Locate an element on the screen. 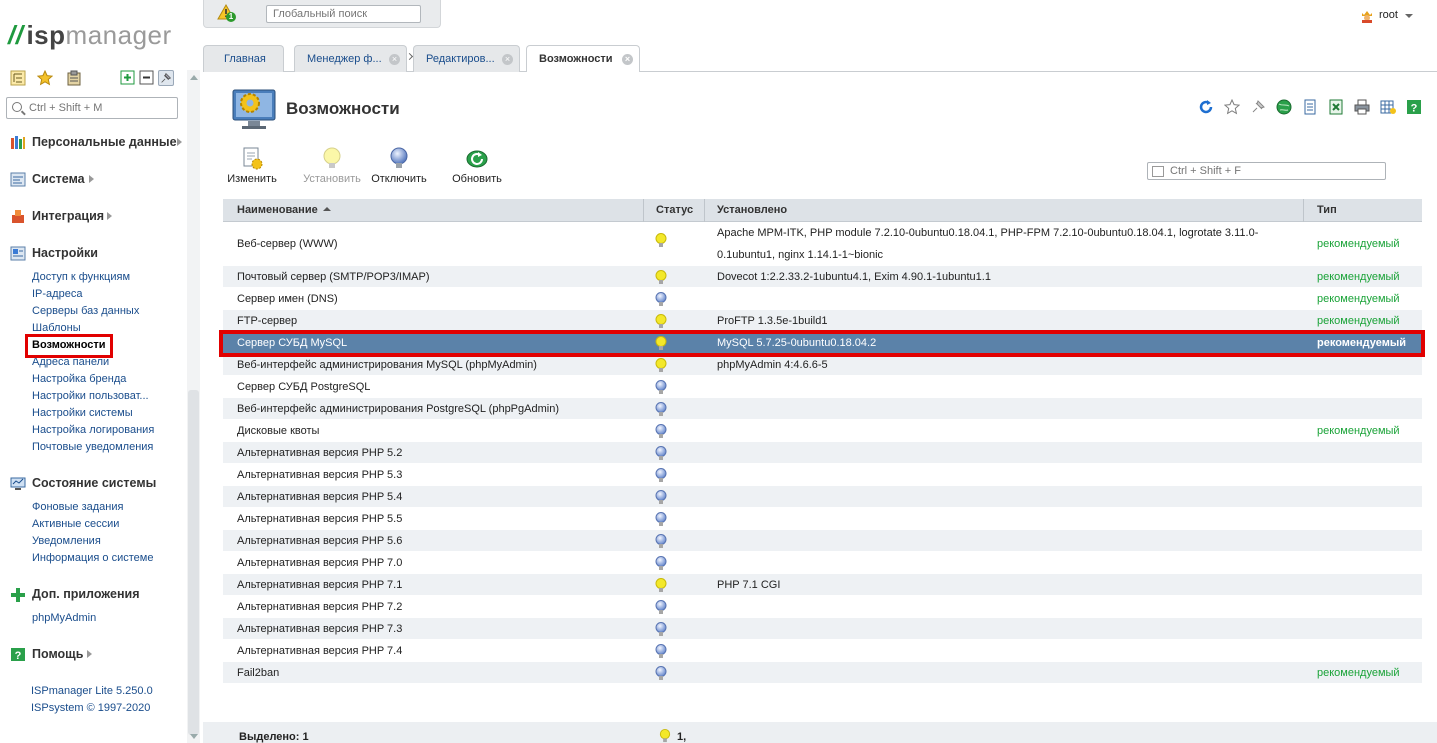 The image size is (1437, 743). table-row: Fail2ban рекомендуемый is located at coordinates (822, 673).